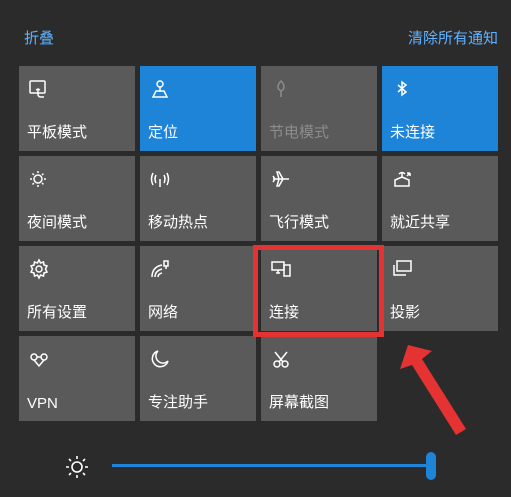 The height and width of the screenshot is (497, 511). I want to click on brightness-slider-track, so click(271, 465).